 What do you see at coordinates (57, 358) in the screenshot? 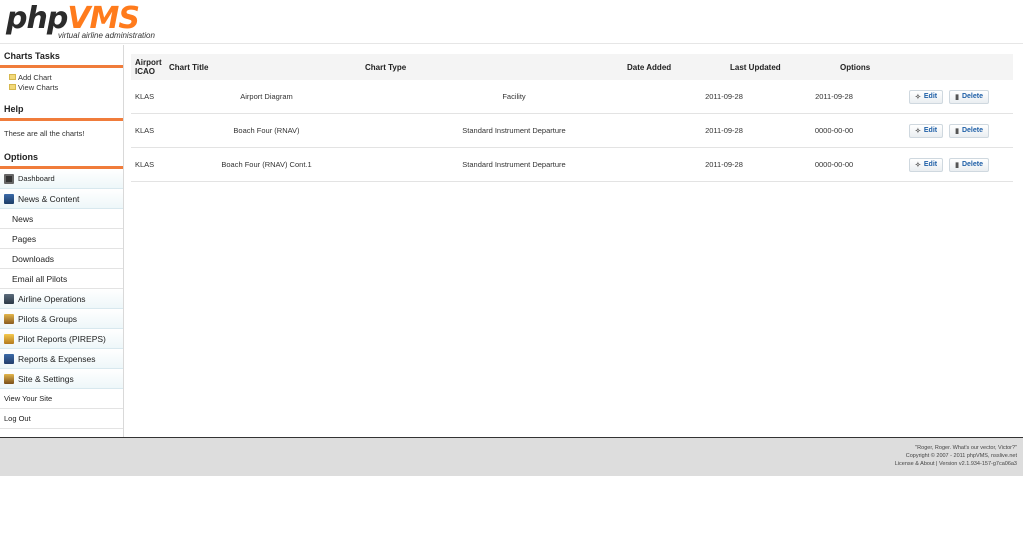
I see `menu-label: Reports & Expenses` at bounding box center [57, 358].